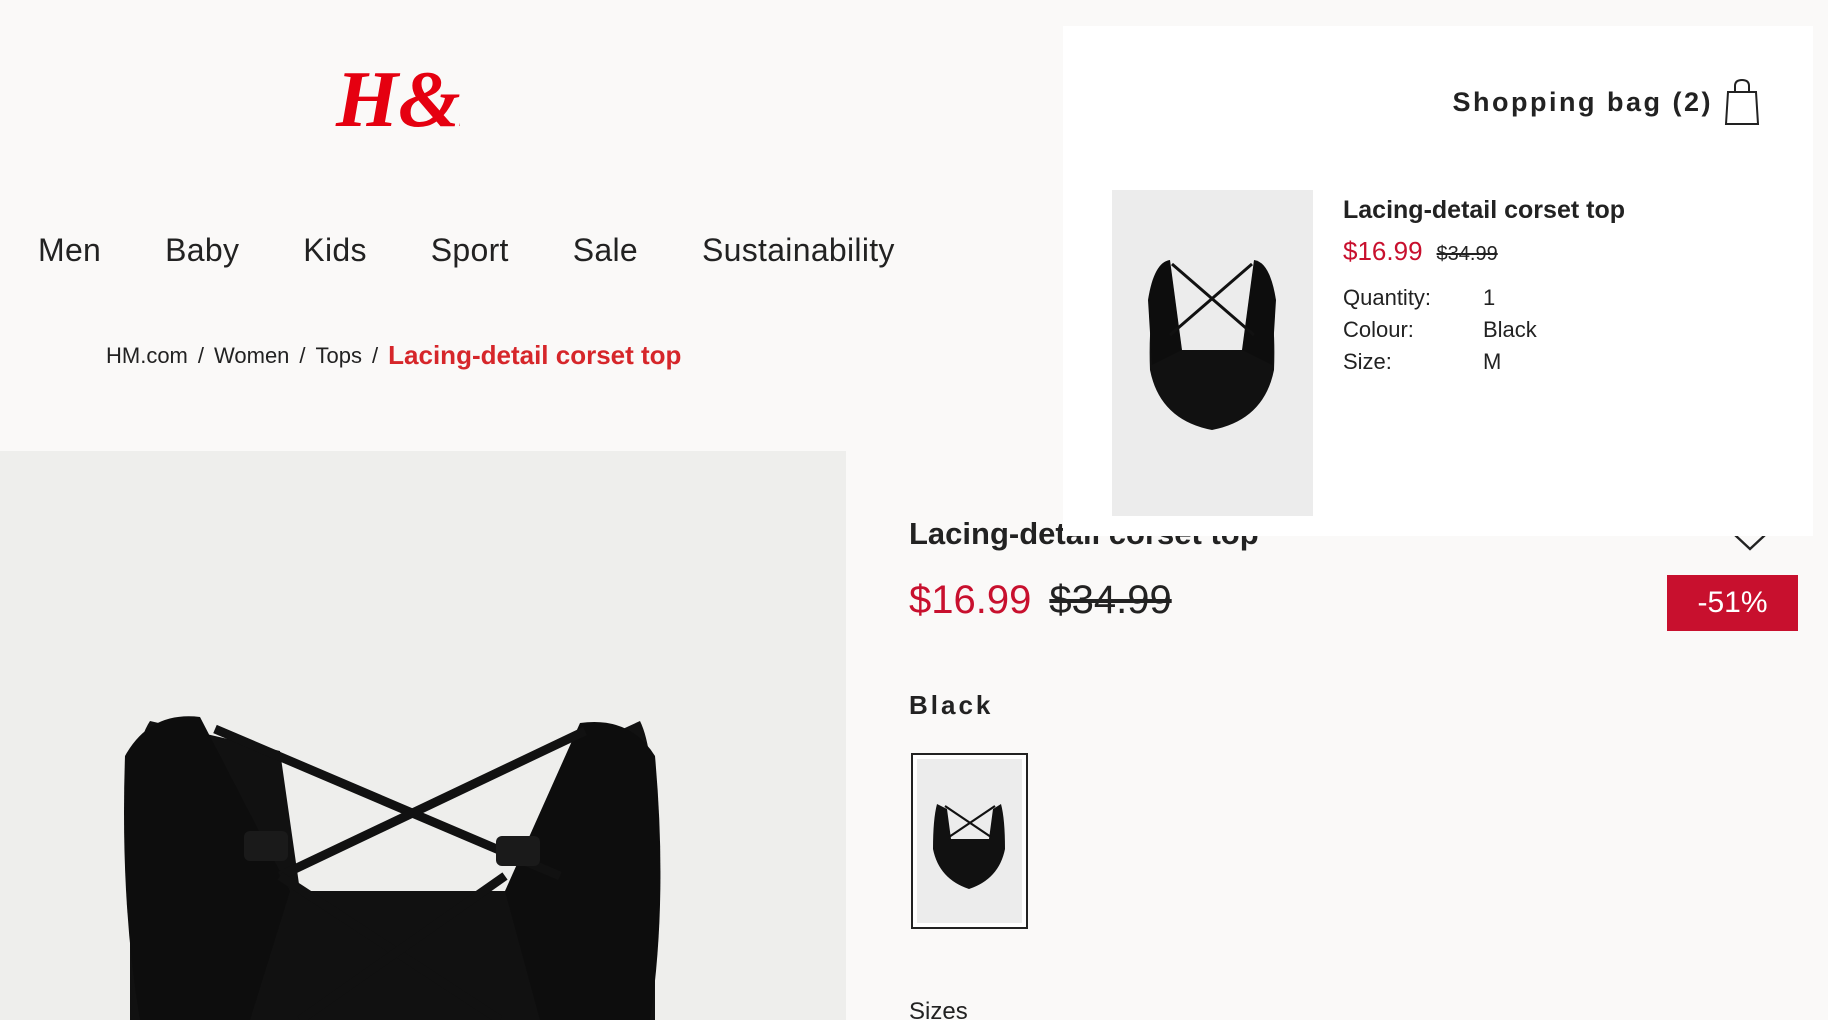 The image size is (1828, 1020). I want to click on bag-price-original: $34.99, so click(1467, 254).